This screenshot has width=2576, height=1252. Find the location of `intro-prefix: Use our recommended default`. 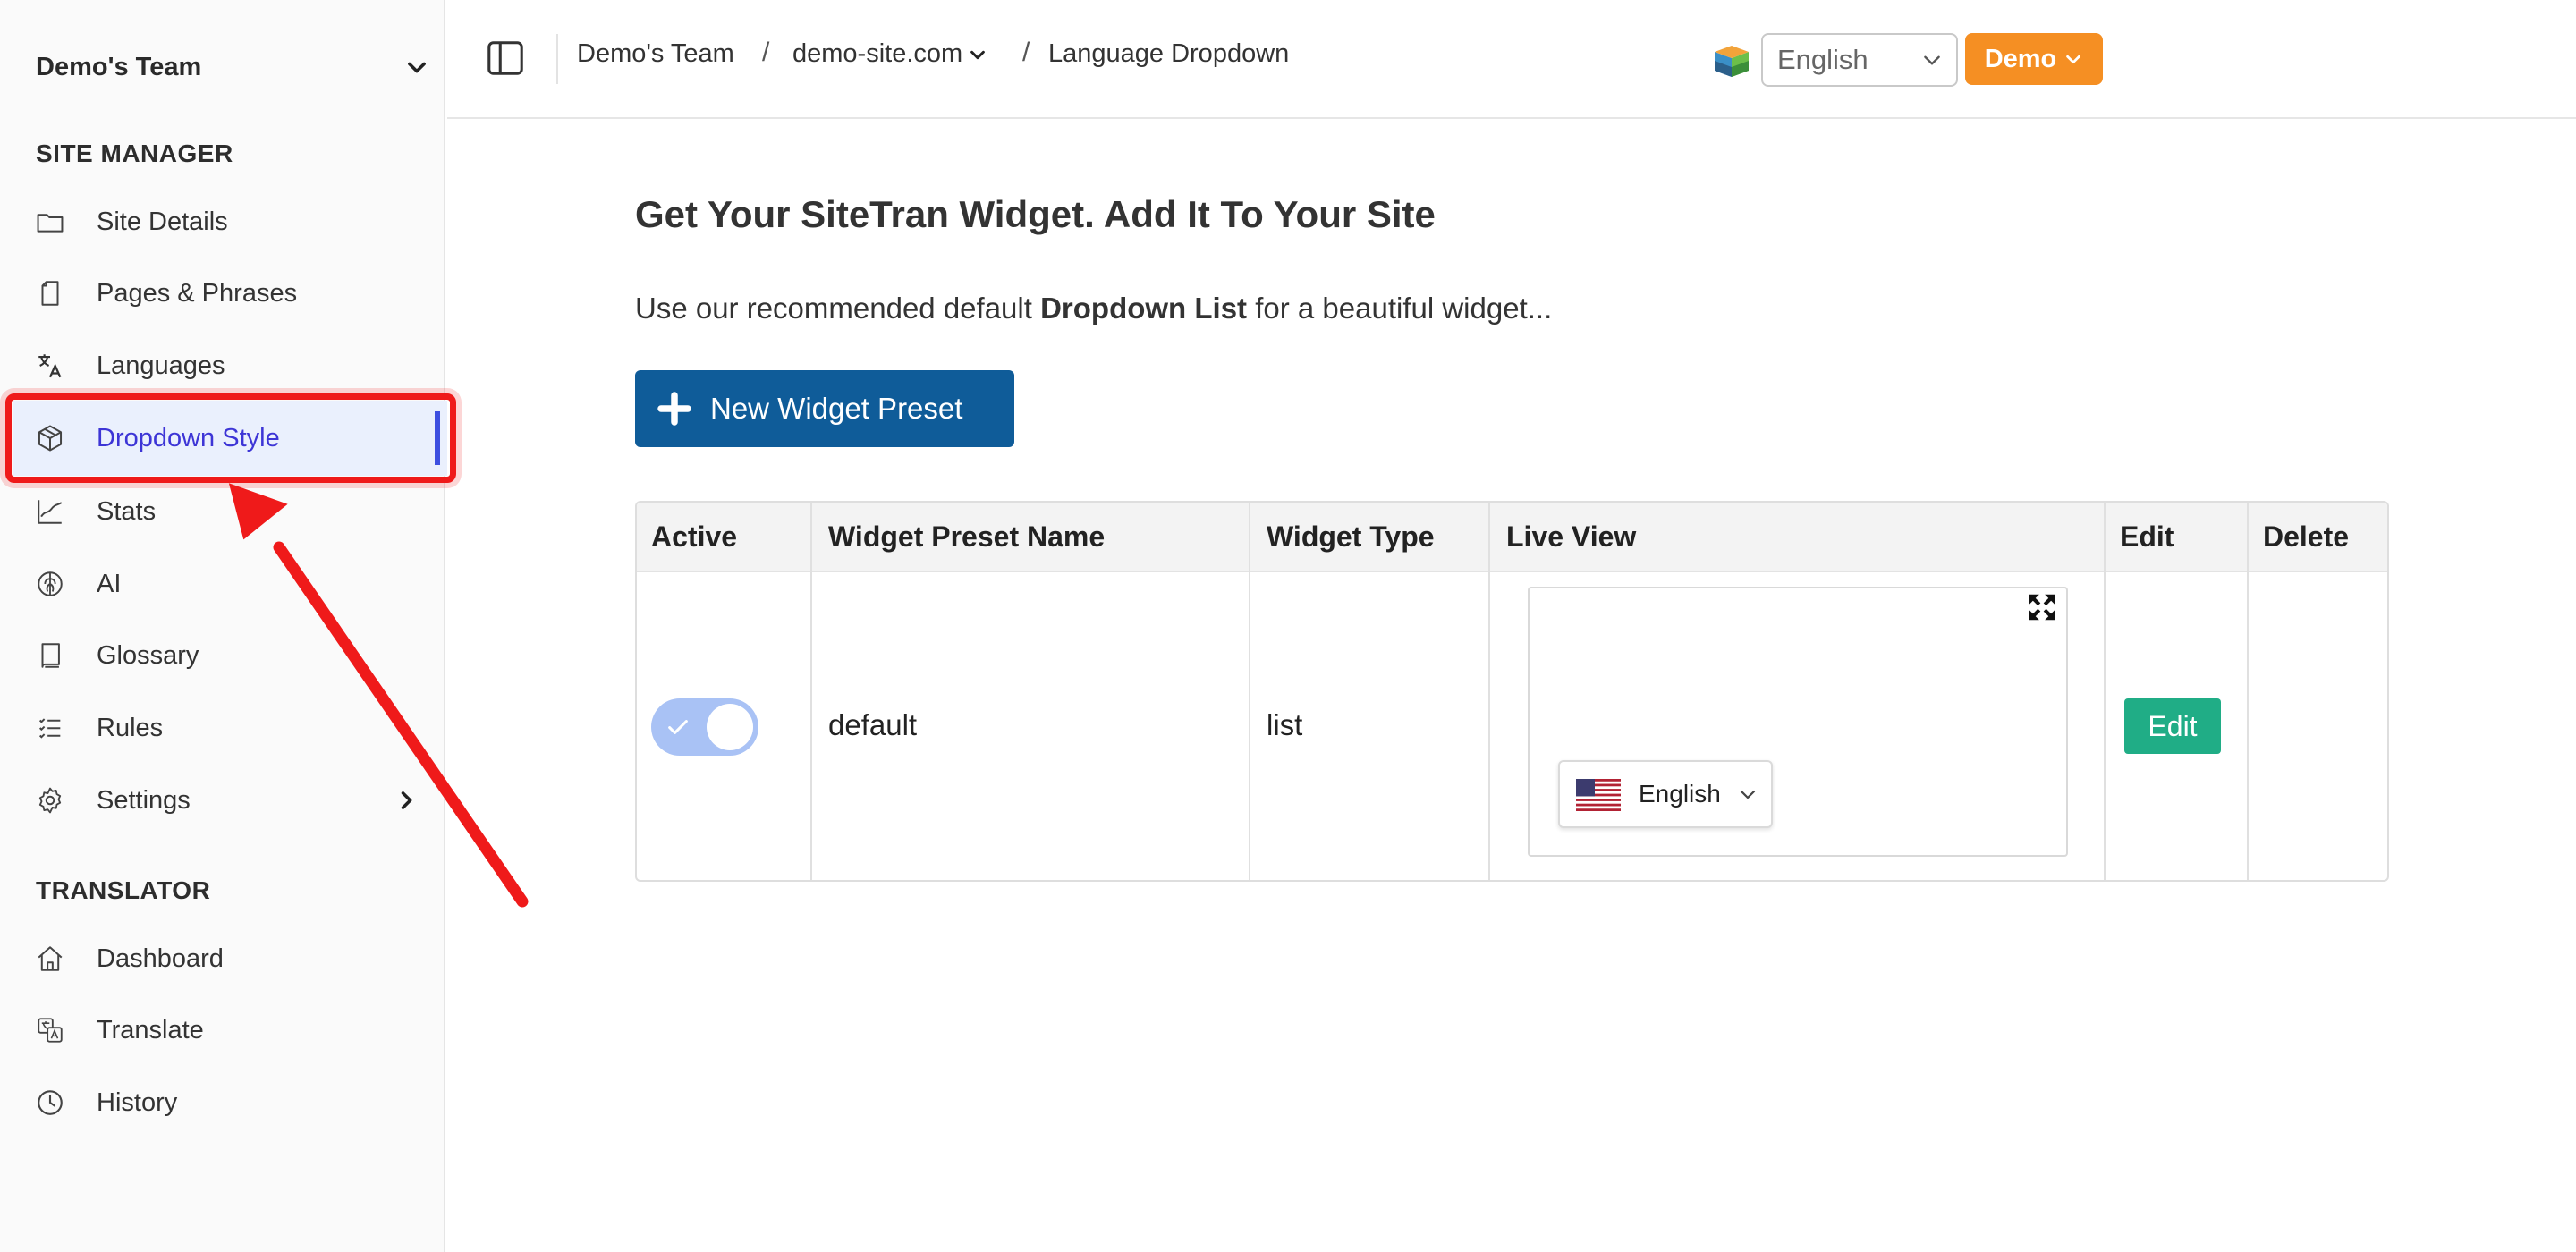

intro-prefix: Use our recommended default is located at coordinates (838, 308).